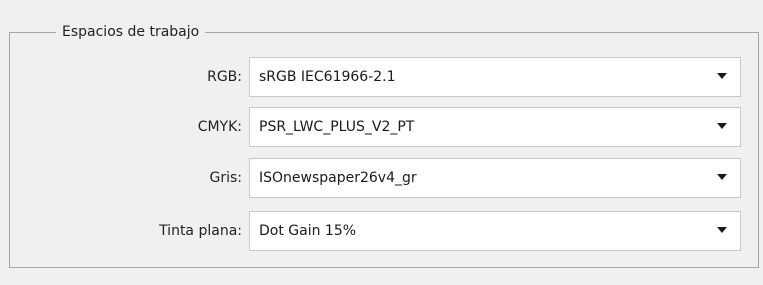 This screenshot has height=285, width=763. What do you see at coordinates (495, 231) in the screenshot?
I see `spot-ink-select: Dot Gain 15%` at bounding box center [495, 231].